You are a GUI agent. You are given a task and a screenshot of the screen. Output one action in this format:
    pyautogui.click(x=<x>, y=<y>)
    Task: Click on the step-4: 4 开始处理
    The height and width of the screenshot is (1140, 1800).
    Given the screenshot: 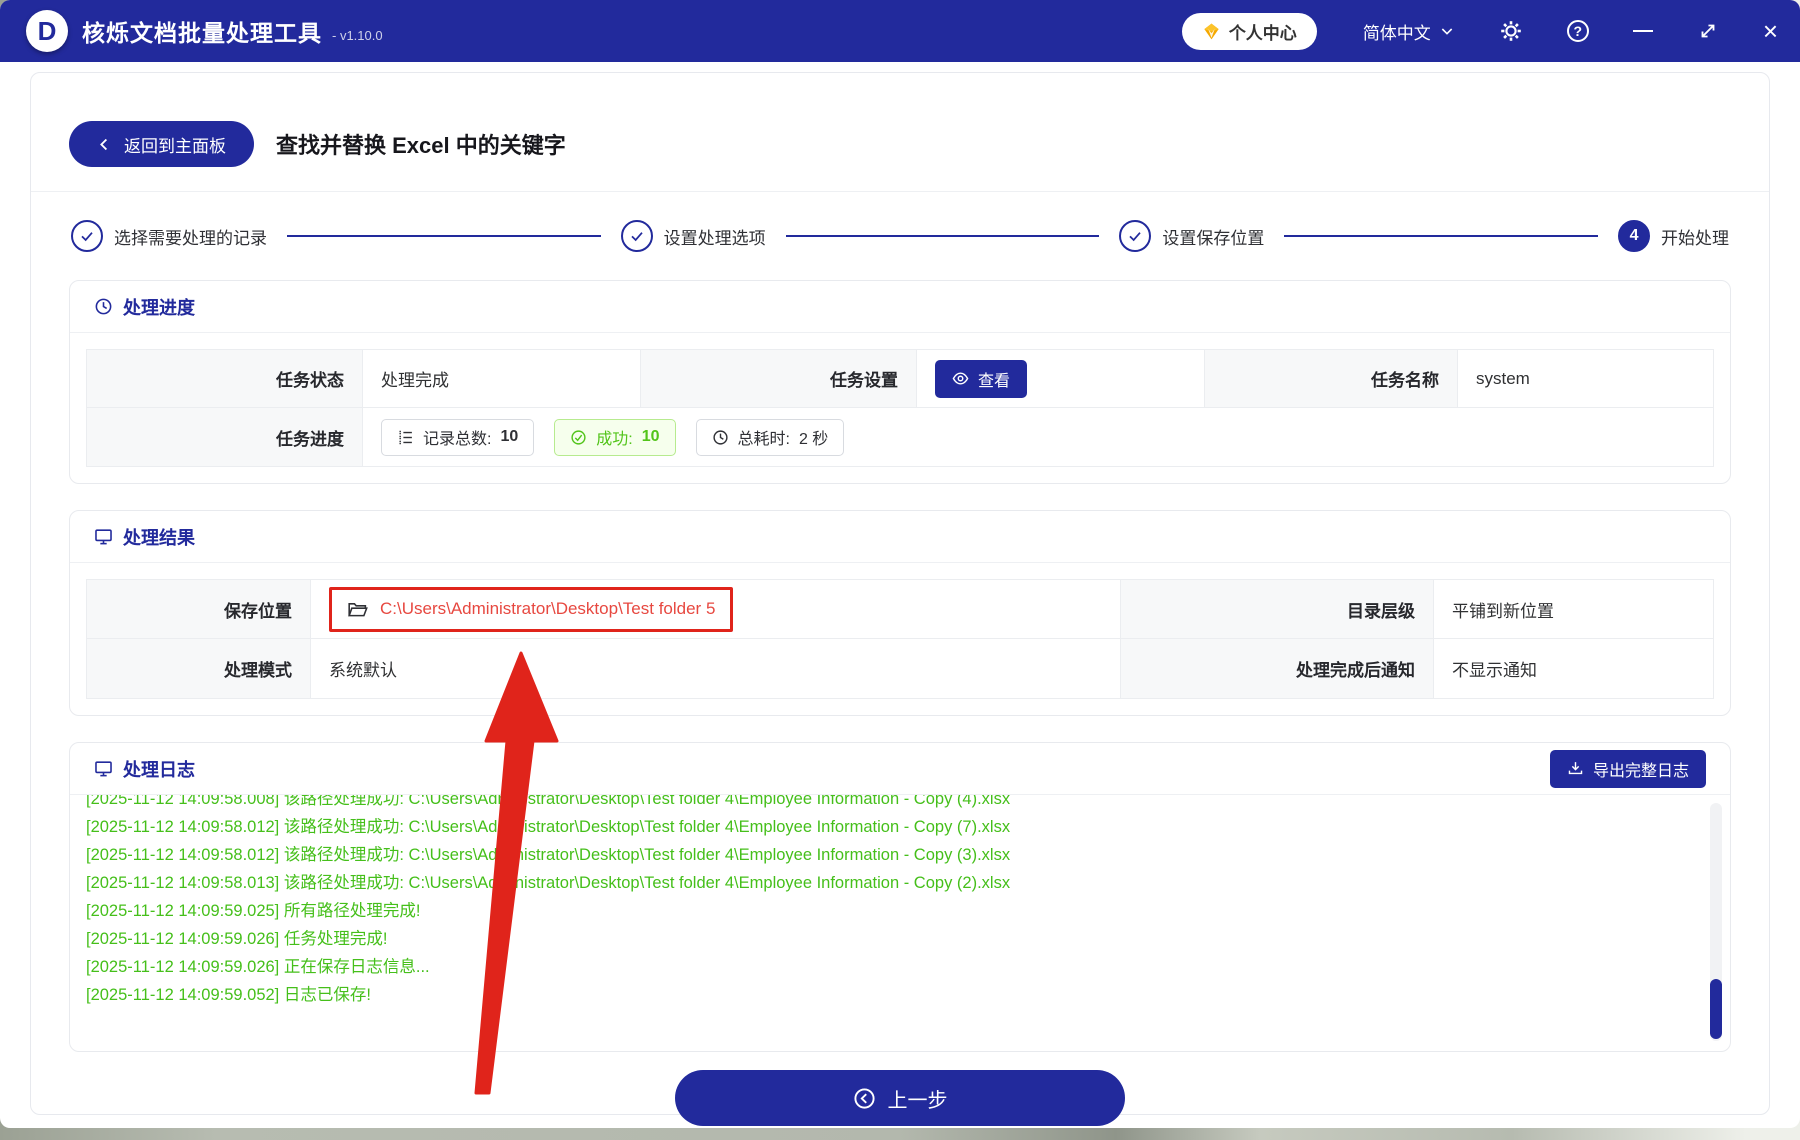 What is the action you would take?
    pyautogui.click(x=1673, y=236)
    